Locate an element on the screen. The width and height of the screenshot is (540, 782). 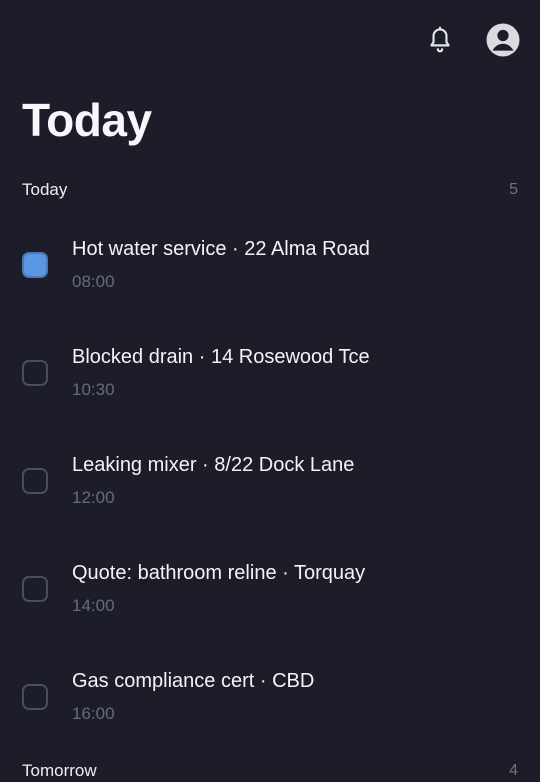
account-circle-icon is located at coordinates (503, 40).